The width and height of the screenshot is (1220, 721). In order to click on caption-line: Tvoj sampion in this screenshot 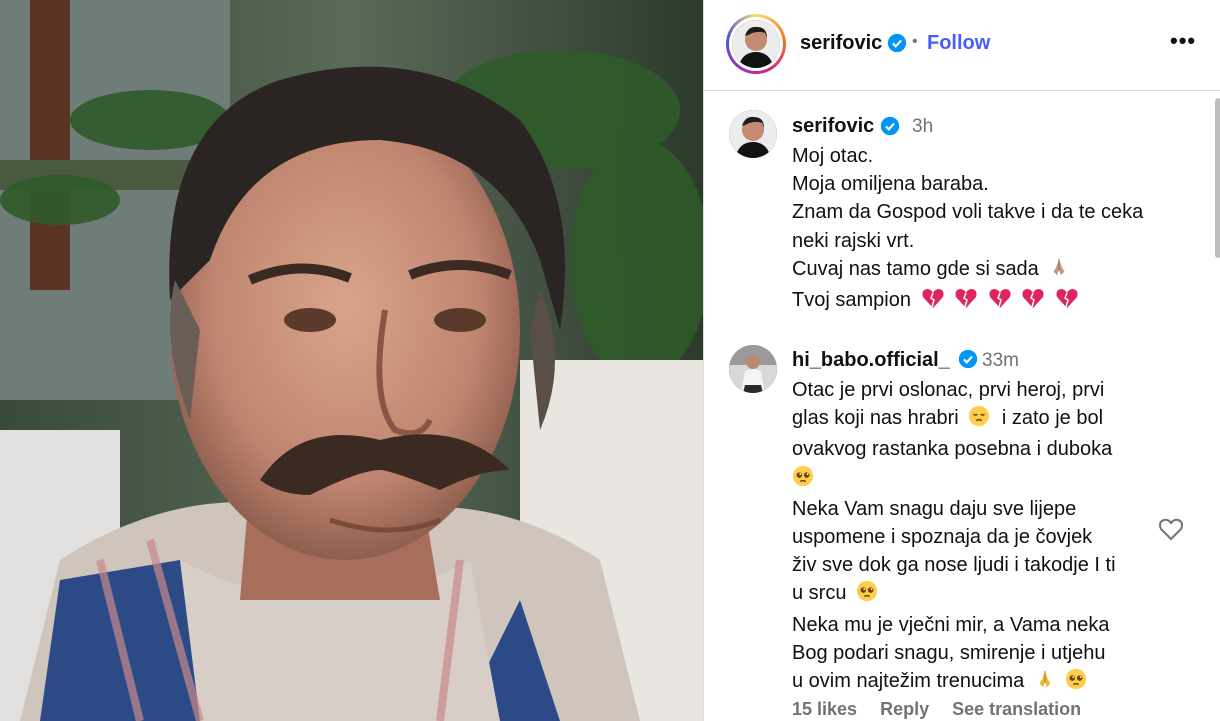, I will do `click(851, 300)`.